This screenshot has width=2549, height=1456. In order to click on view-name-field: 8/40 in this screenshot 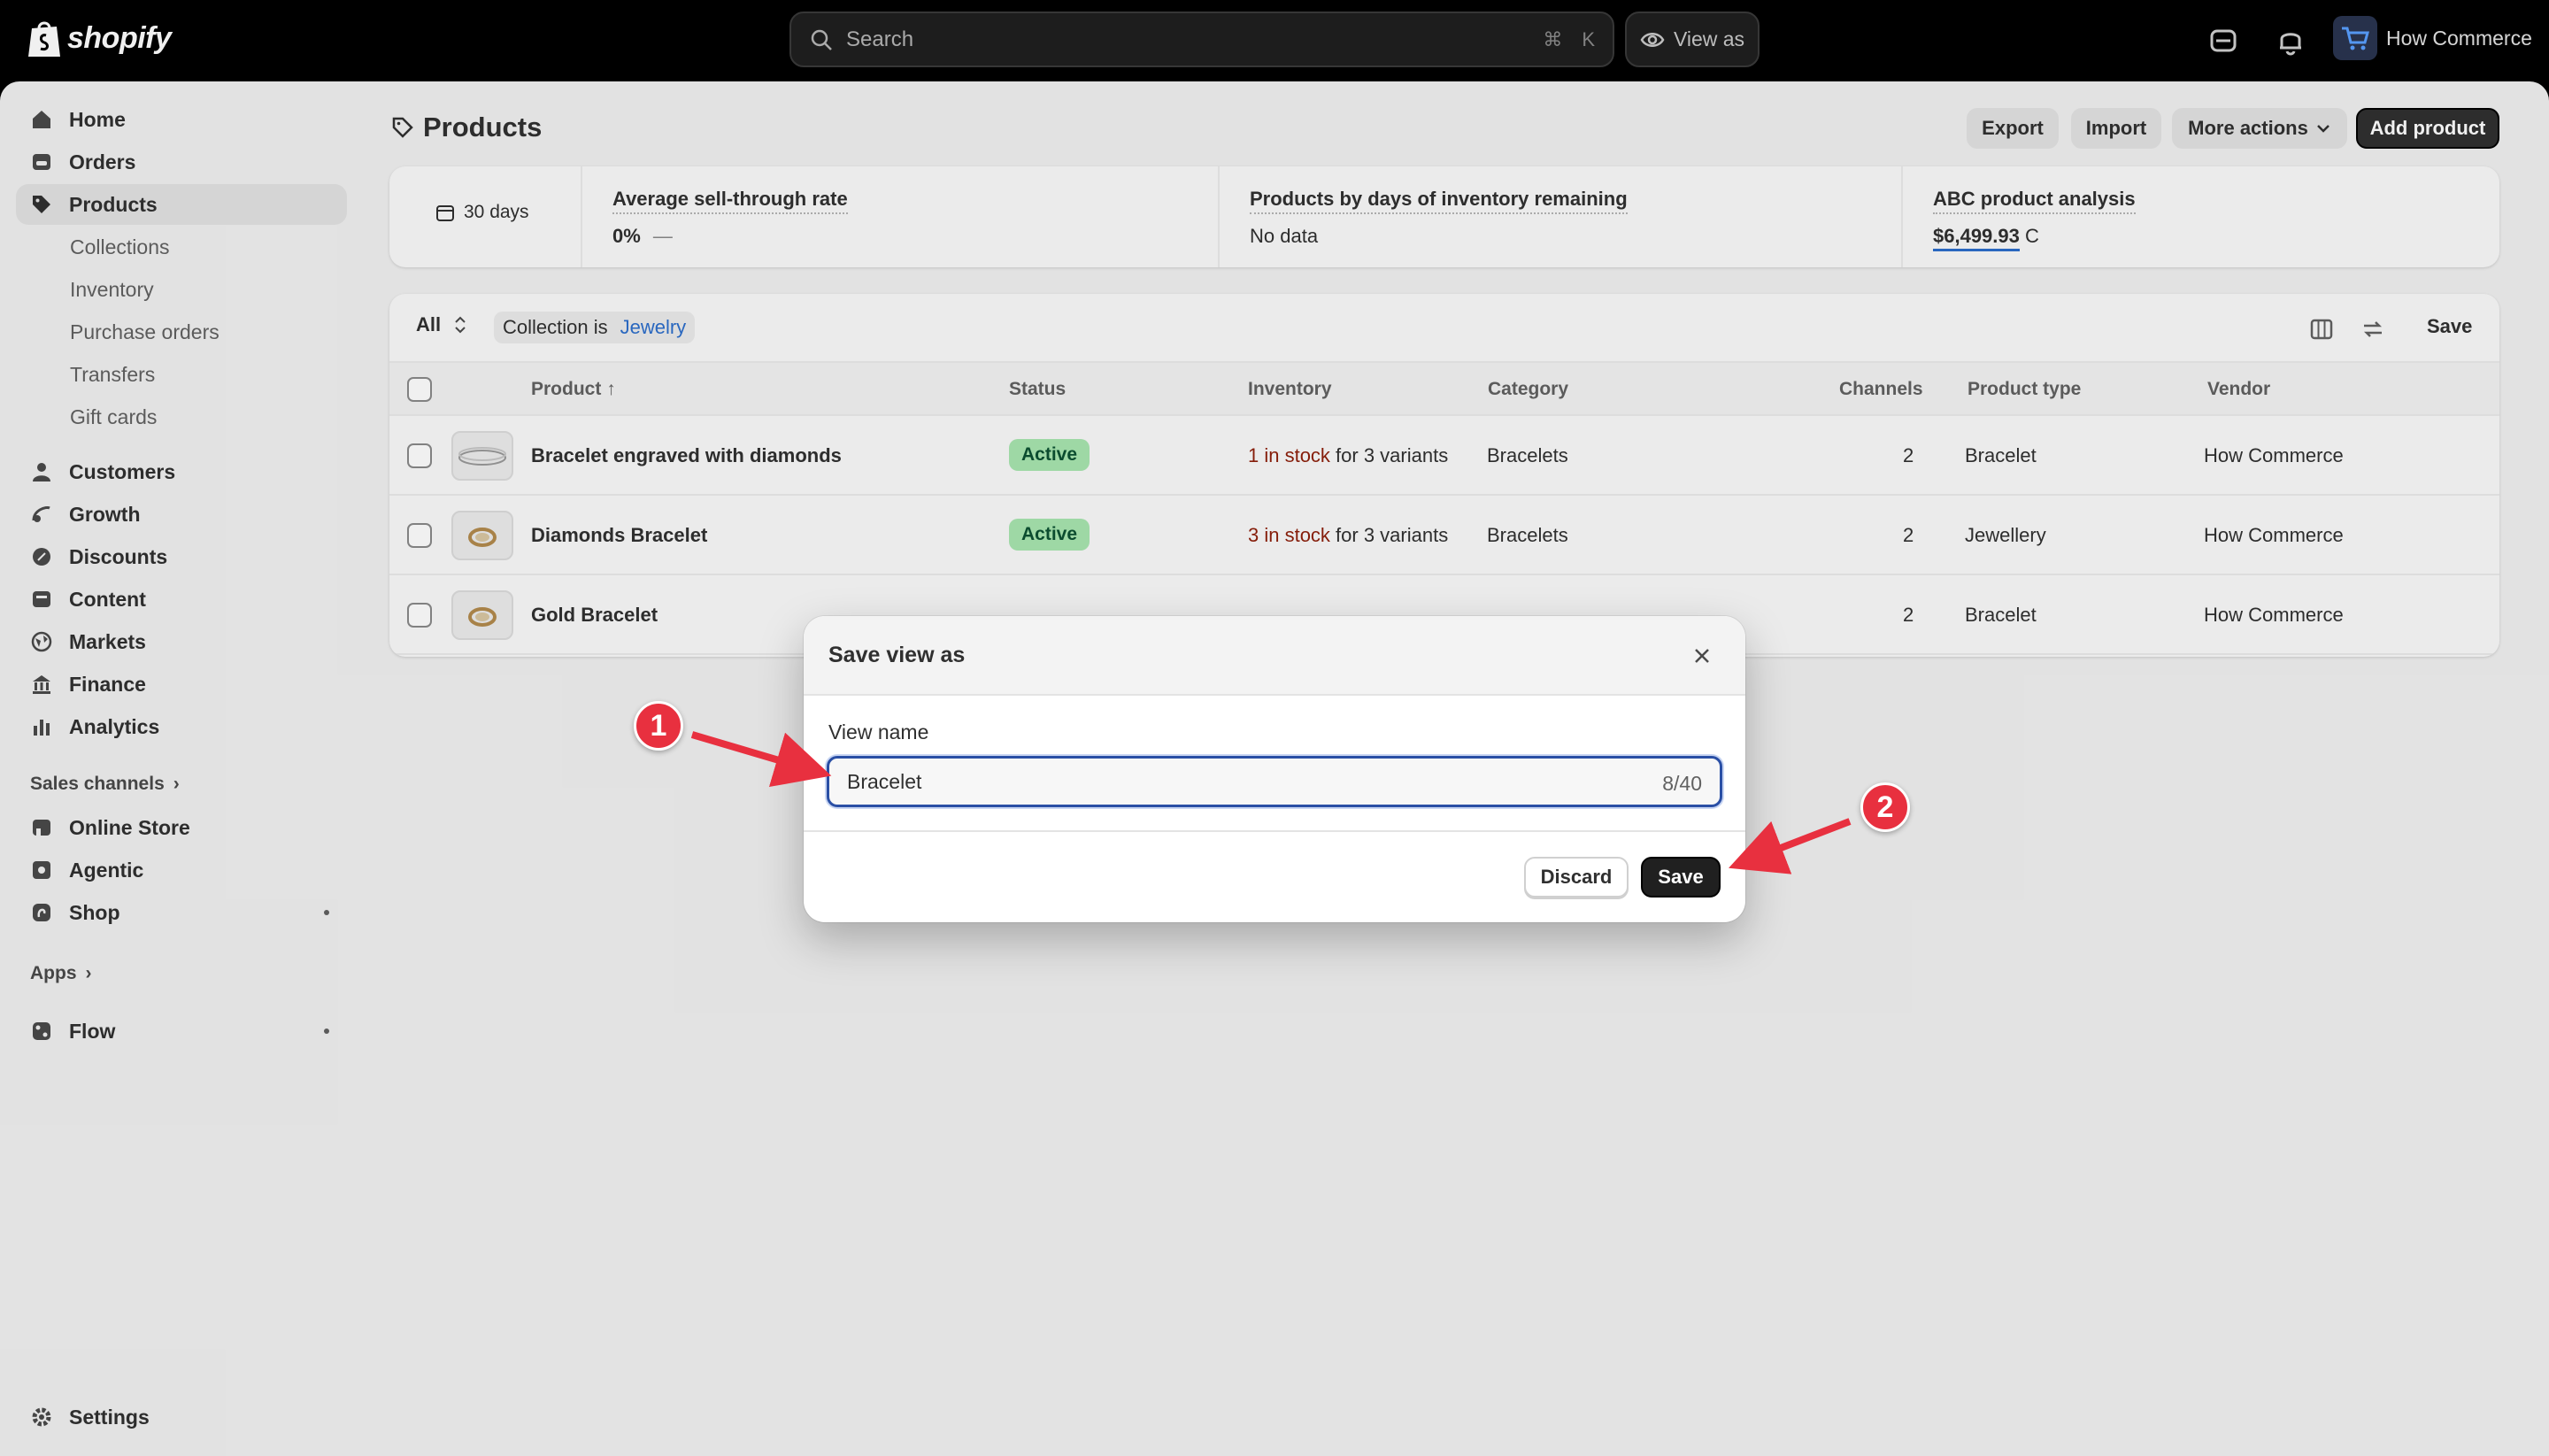, I will do `click(1275, 781)`.